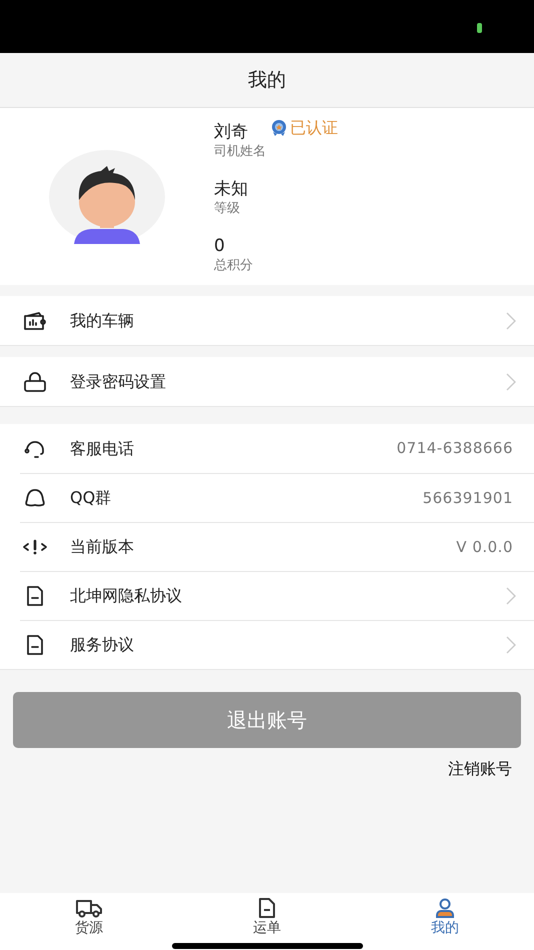  I want to click on field-label: 司机姓名, so click(240, 152).